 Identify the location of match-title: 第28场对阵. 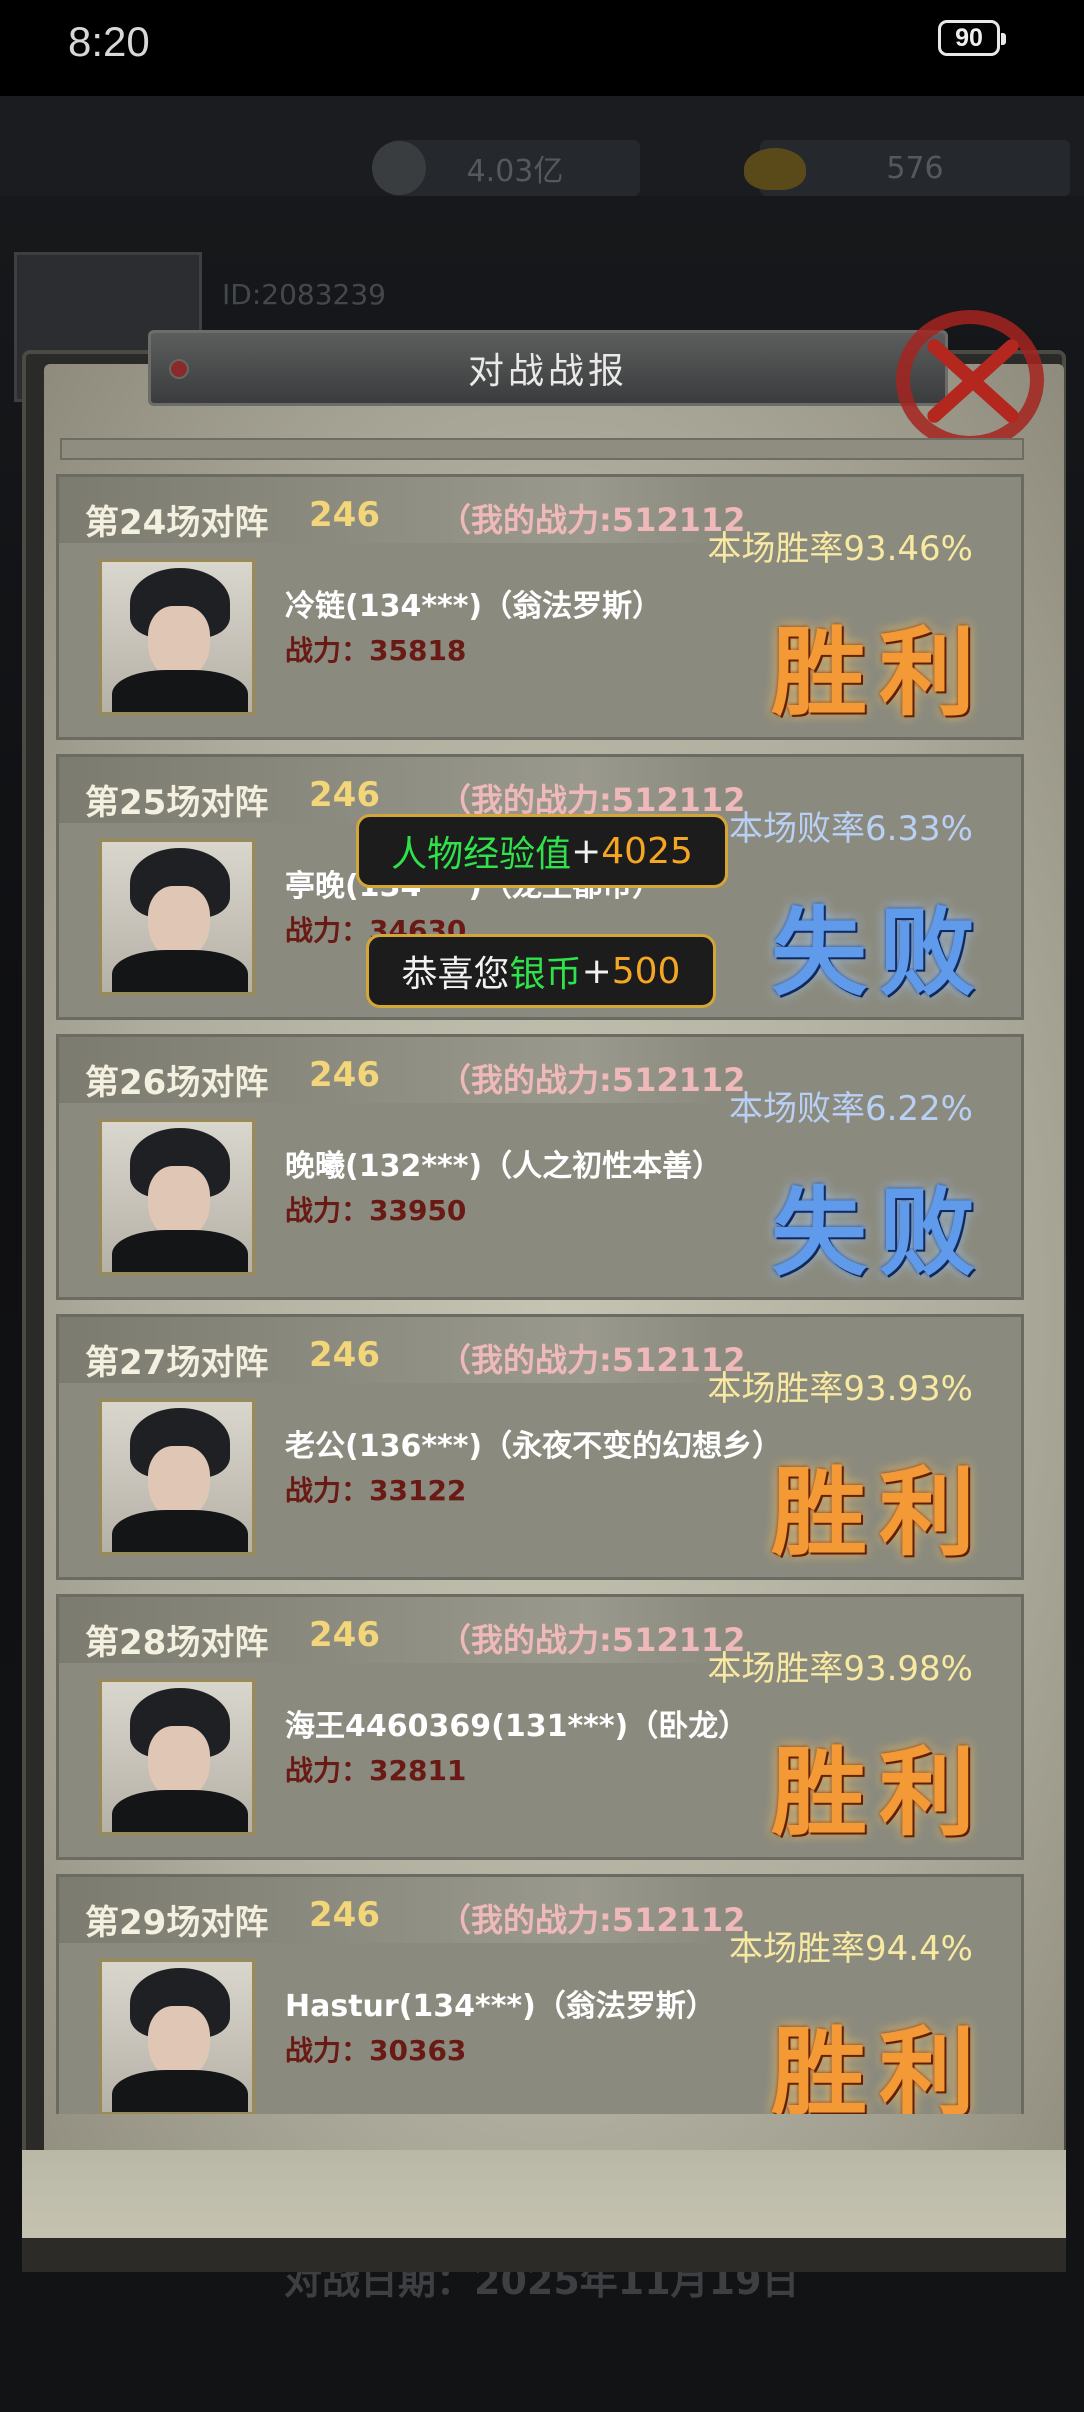
(177, 1643).